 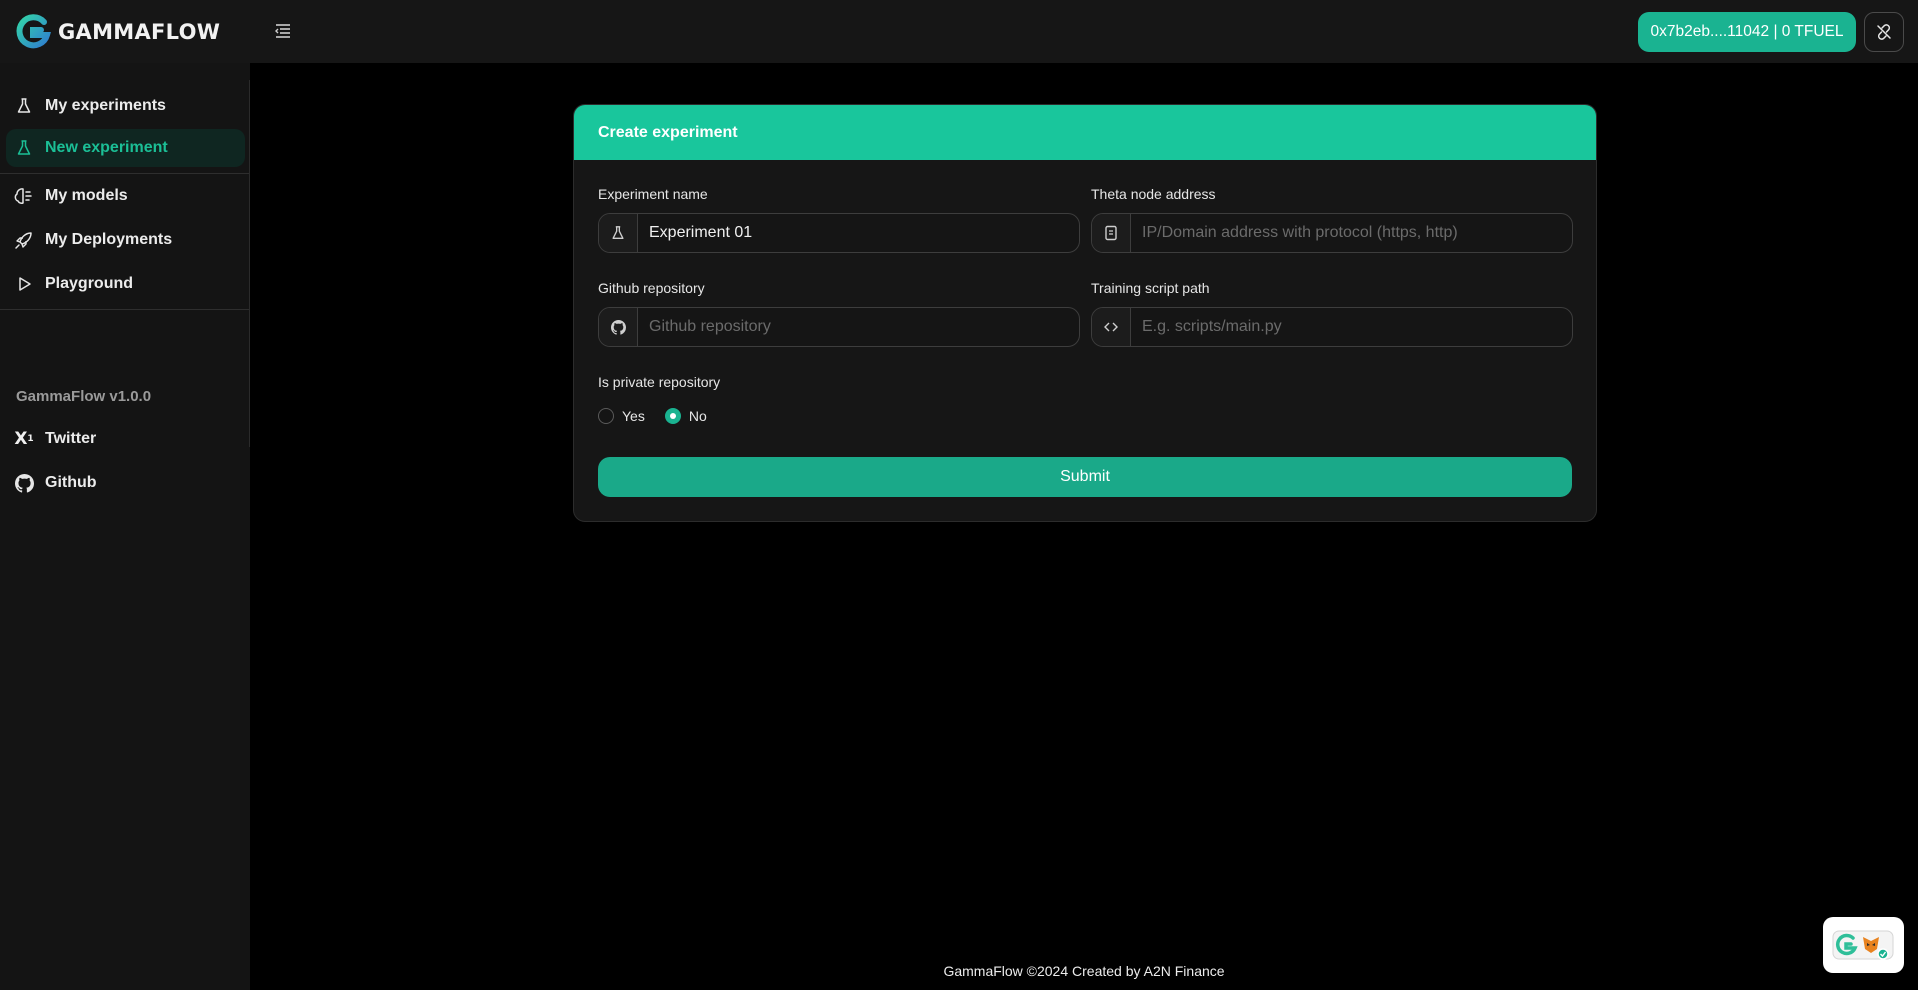 I want to click on sidebar-item-playground: Playground, so click(x=125, y=284).